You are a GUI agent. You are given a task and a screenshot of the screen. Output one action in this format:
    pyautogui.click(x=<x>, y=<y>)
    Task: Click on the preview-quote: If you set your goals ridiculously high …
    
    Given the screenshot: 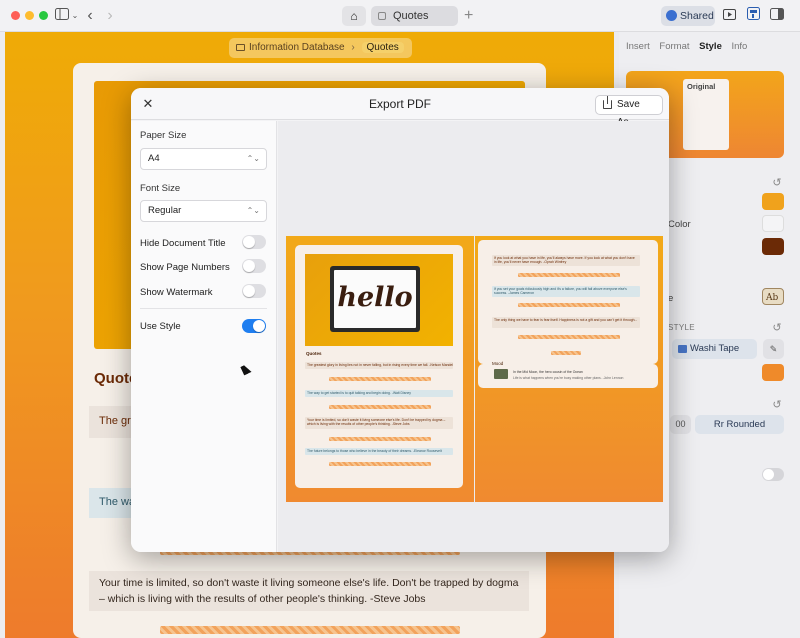 What is the action you would take?
    pyautogui.click(x=566, y=291)
    